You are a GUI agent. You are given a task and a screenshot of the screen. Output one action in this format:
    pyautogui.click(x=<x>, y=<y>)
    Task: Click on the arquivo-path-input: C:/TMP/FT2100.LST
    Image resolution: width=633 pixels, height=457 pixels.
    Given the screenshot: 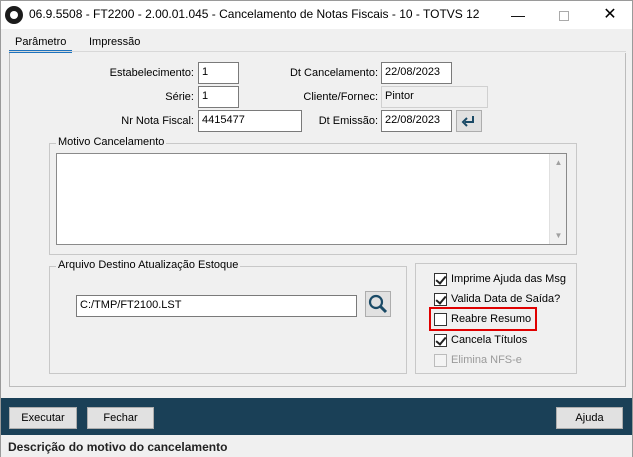 What is the action you would take?
    pyautogui.click(x=216, y=306)
    